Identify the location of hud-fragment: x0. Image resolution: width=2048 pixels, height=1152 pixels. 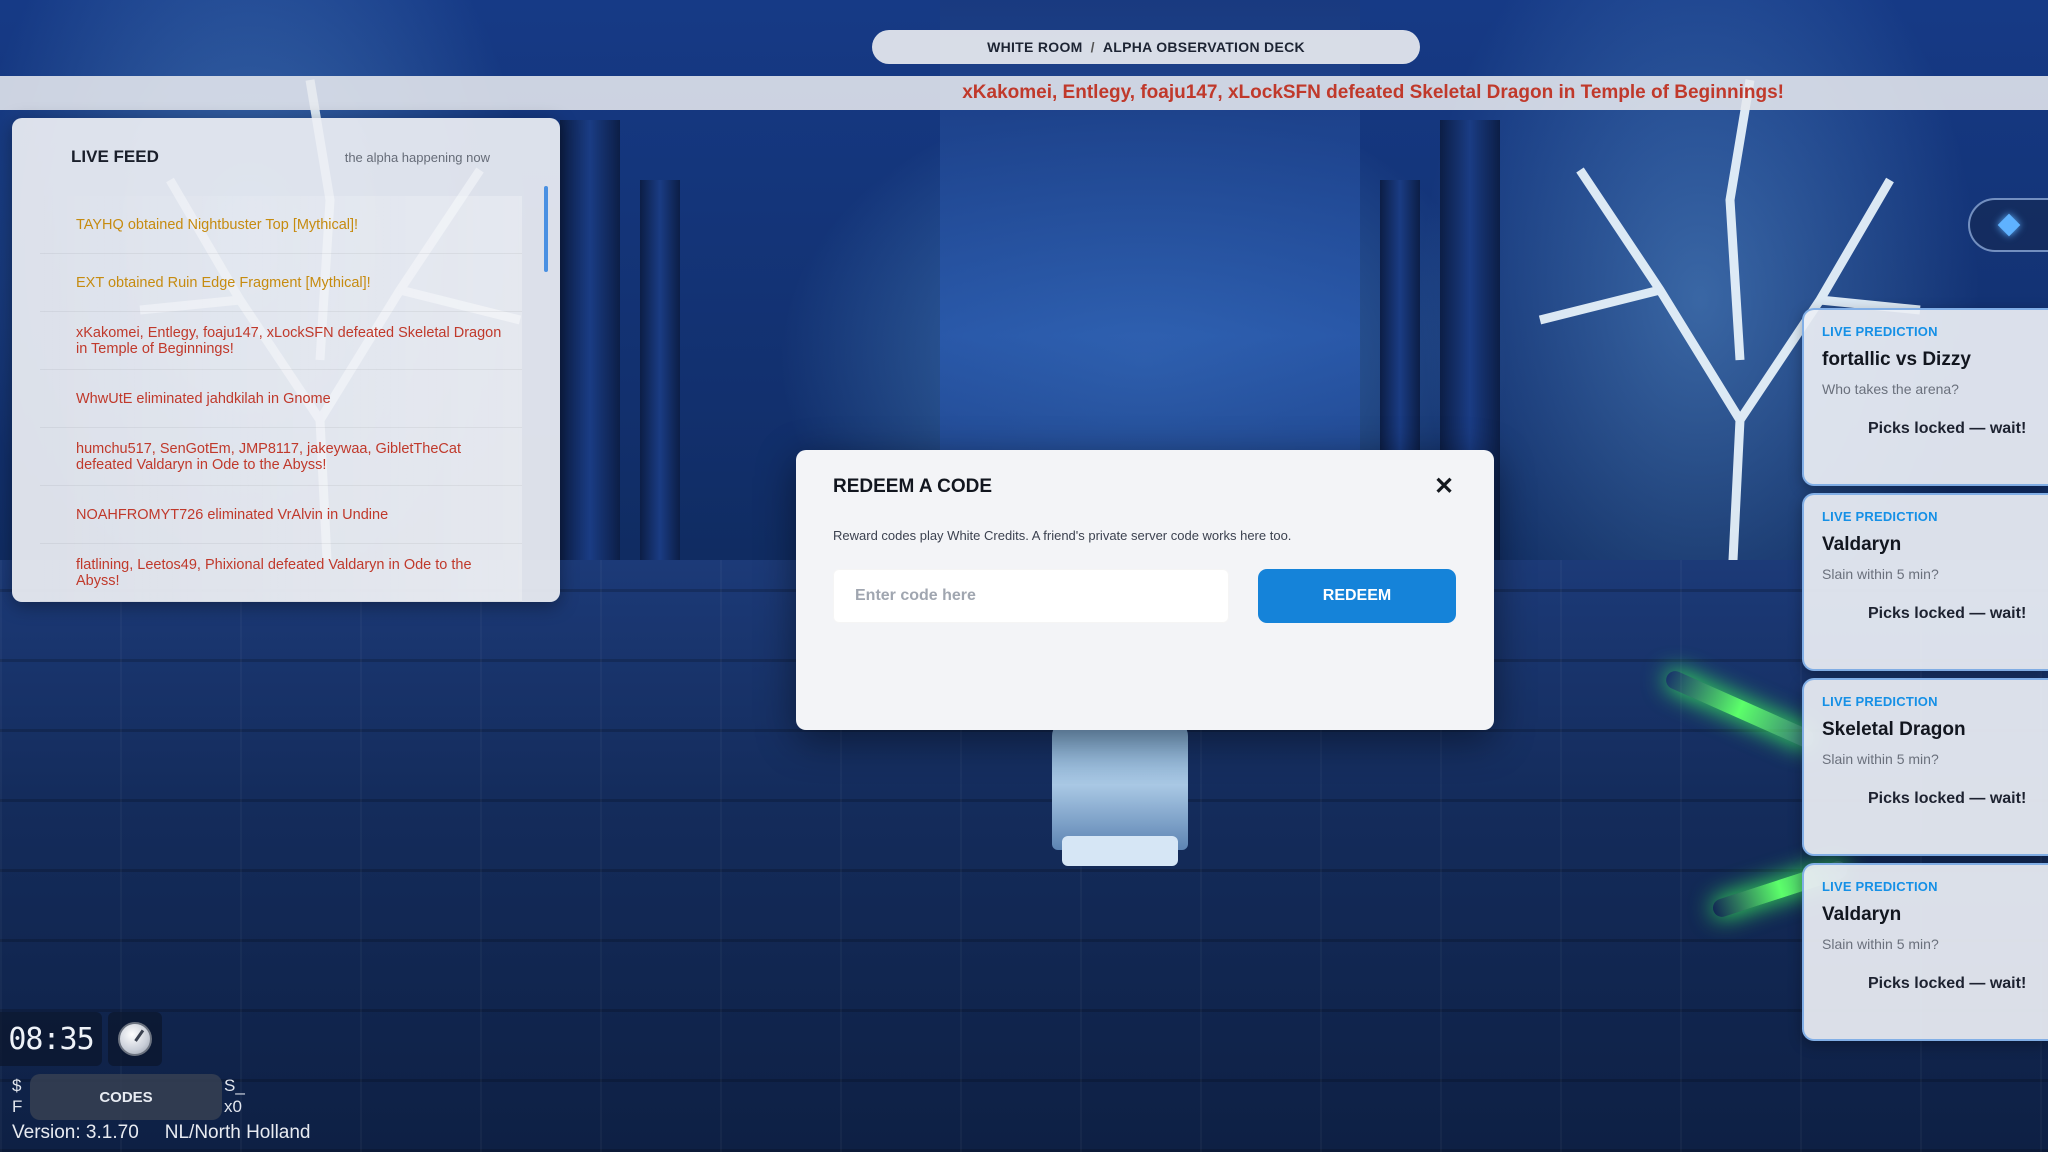
(233, 1106).